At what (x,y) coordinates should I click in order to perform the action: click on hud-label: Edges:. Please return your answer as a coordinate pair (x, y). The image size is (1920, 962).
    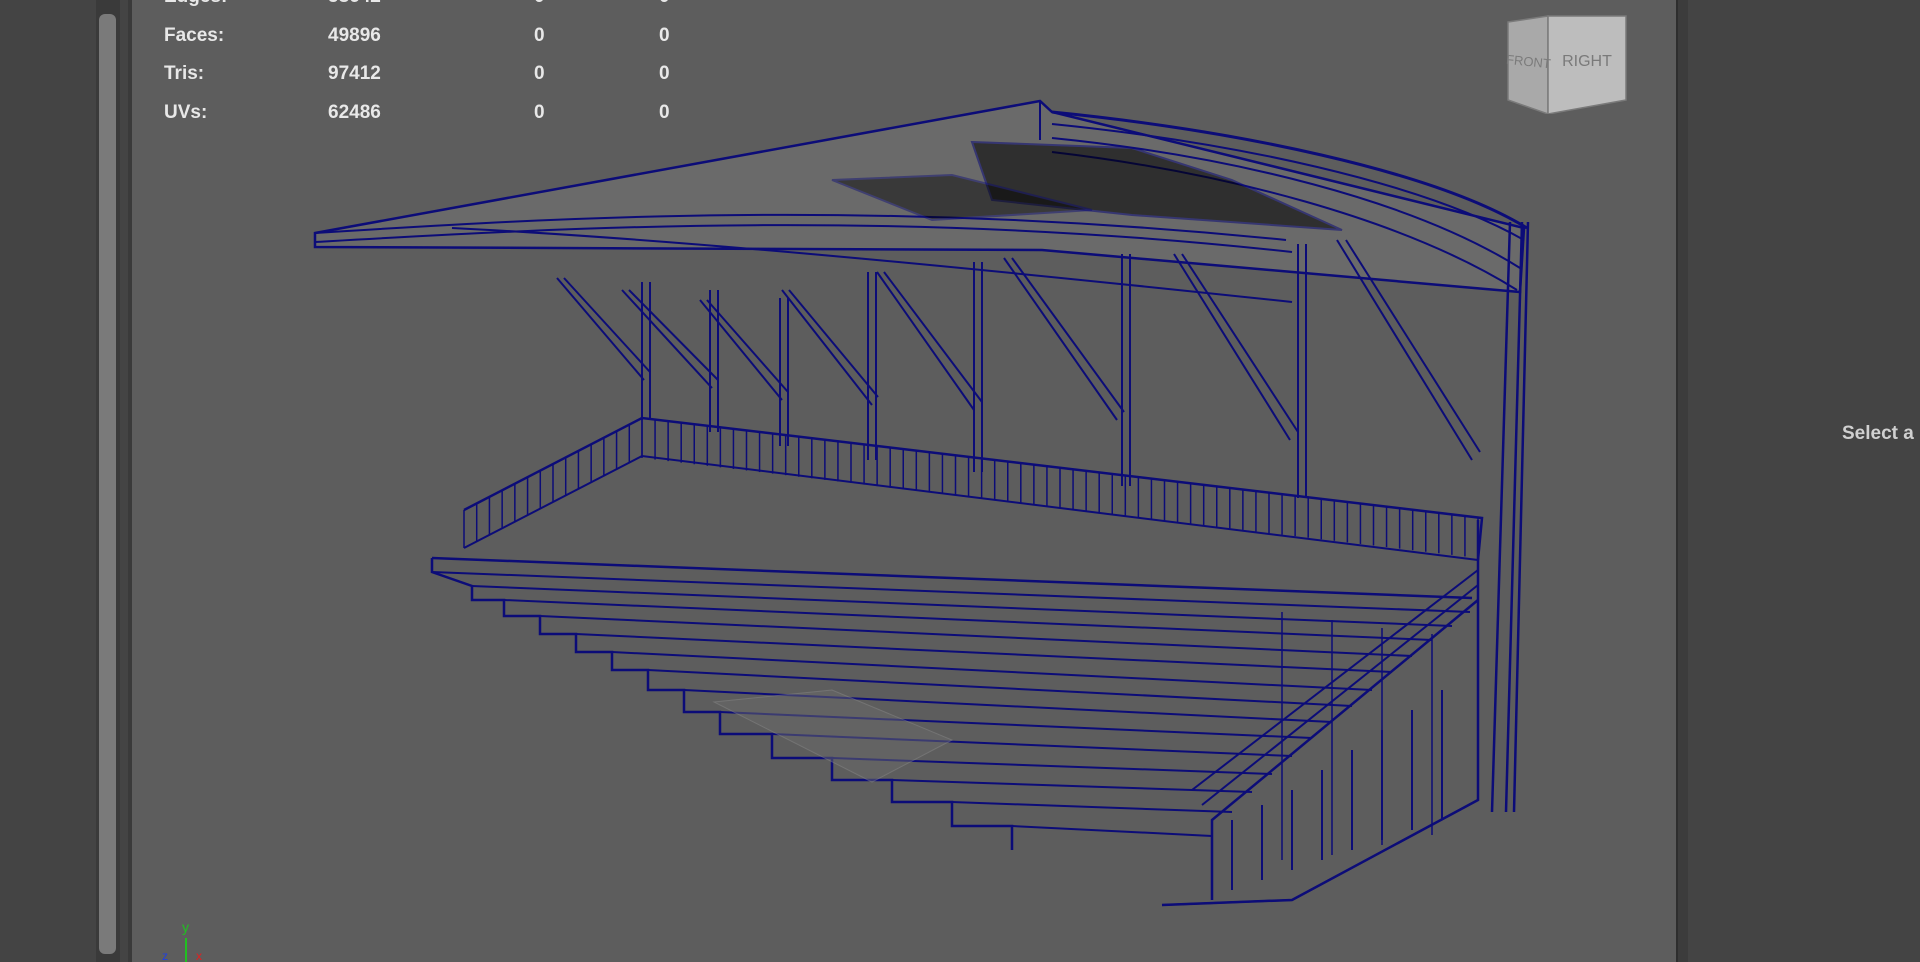
    Looking at the image, I should click on (195, 4).